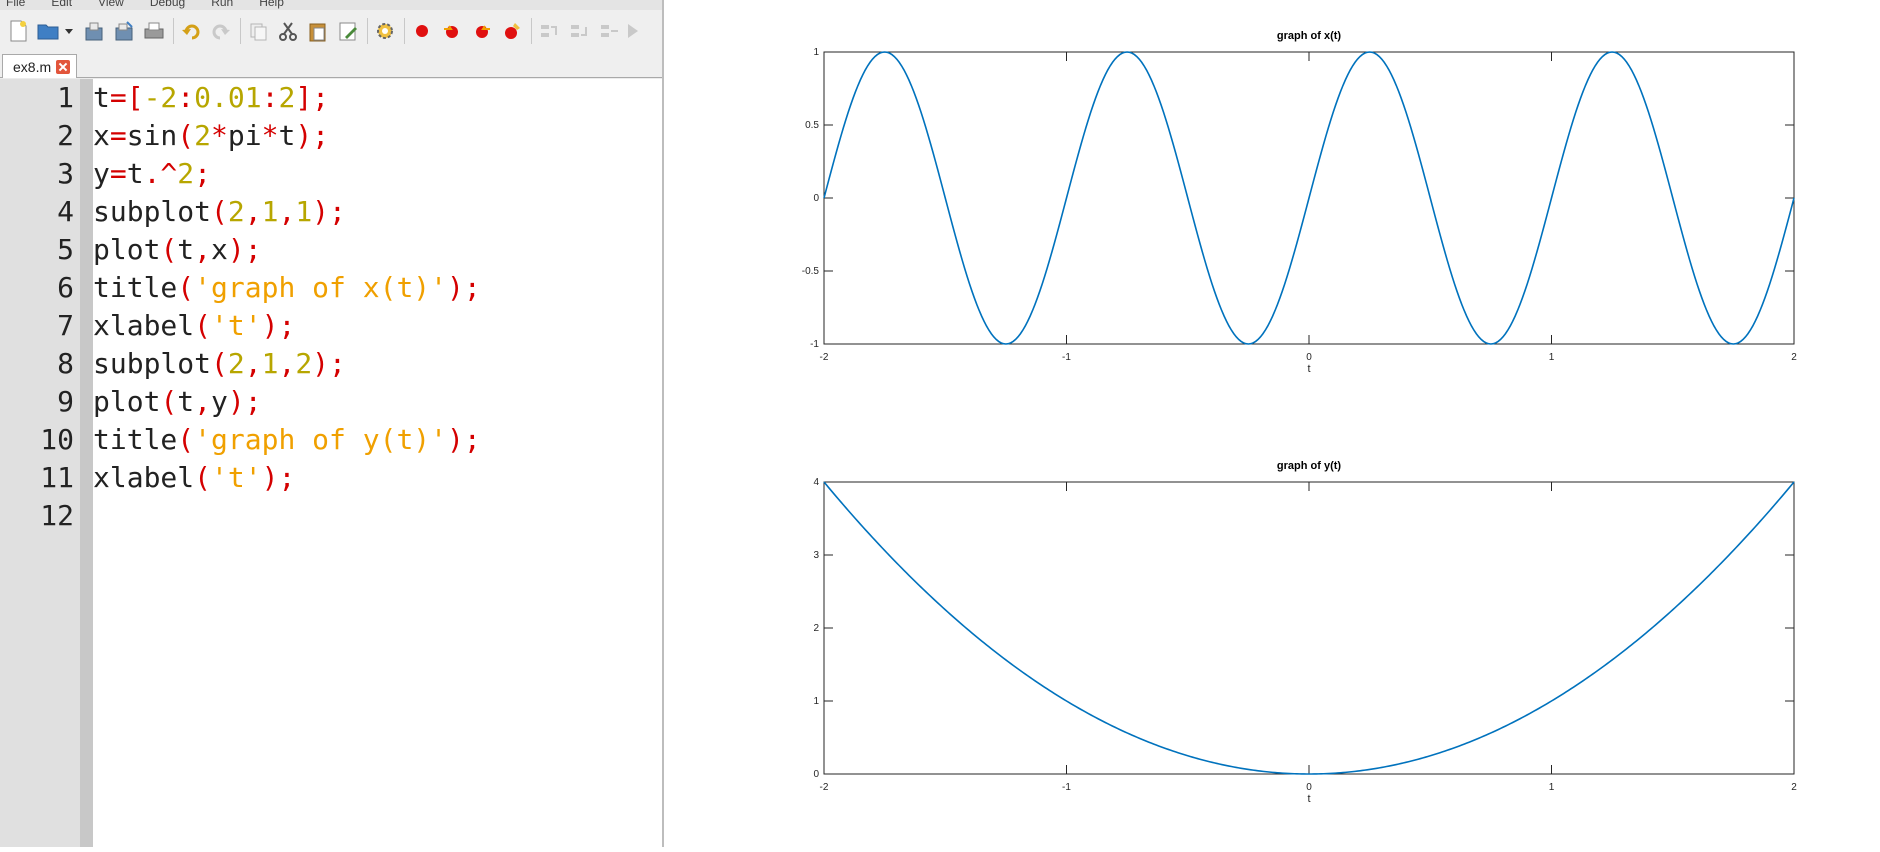 The height and width of the screenshot is (852, 1880). Describe the element at coordinates (190, 31) in the screenshot. I see `undo-icon` at that location.